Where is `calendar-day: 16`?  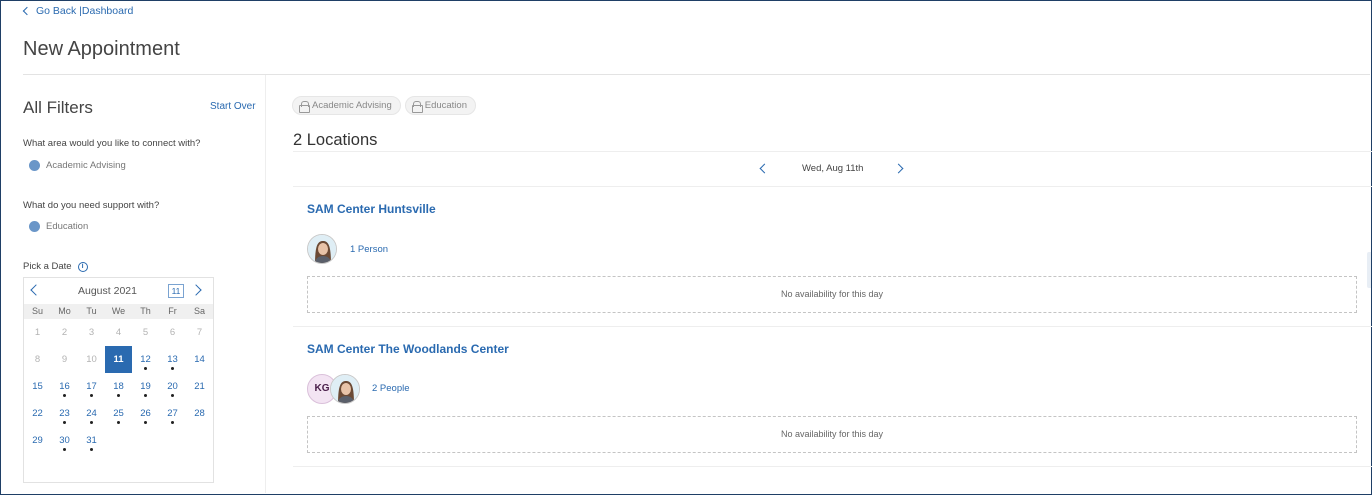
calendar-day: 16 is located at coordinates (64, 386).